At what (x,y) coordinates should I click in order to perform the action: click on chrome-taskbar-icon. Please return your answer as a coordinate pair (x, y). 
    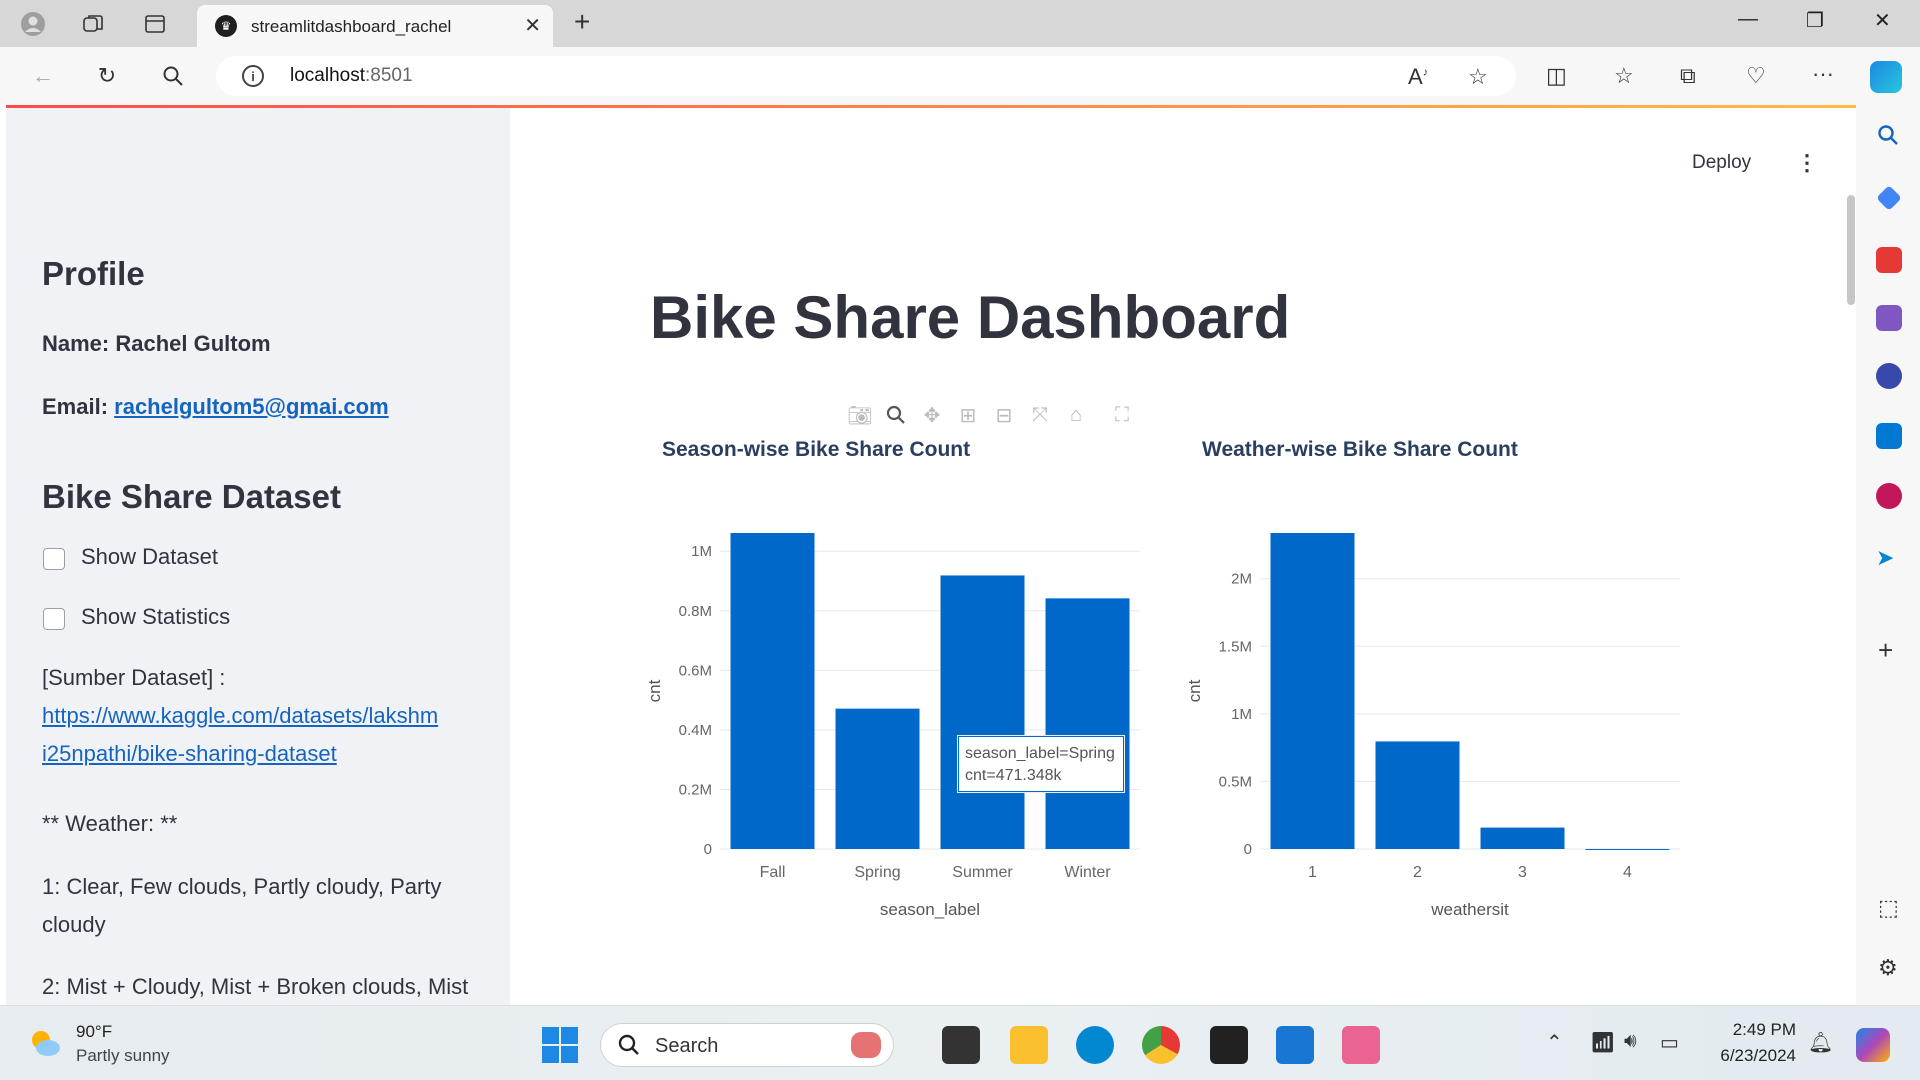
    Looking at the image, I should click on (1161, 1045).